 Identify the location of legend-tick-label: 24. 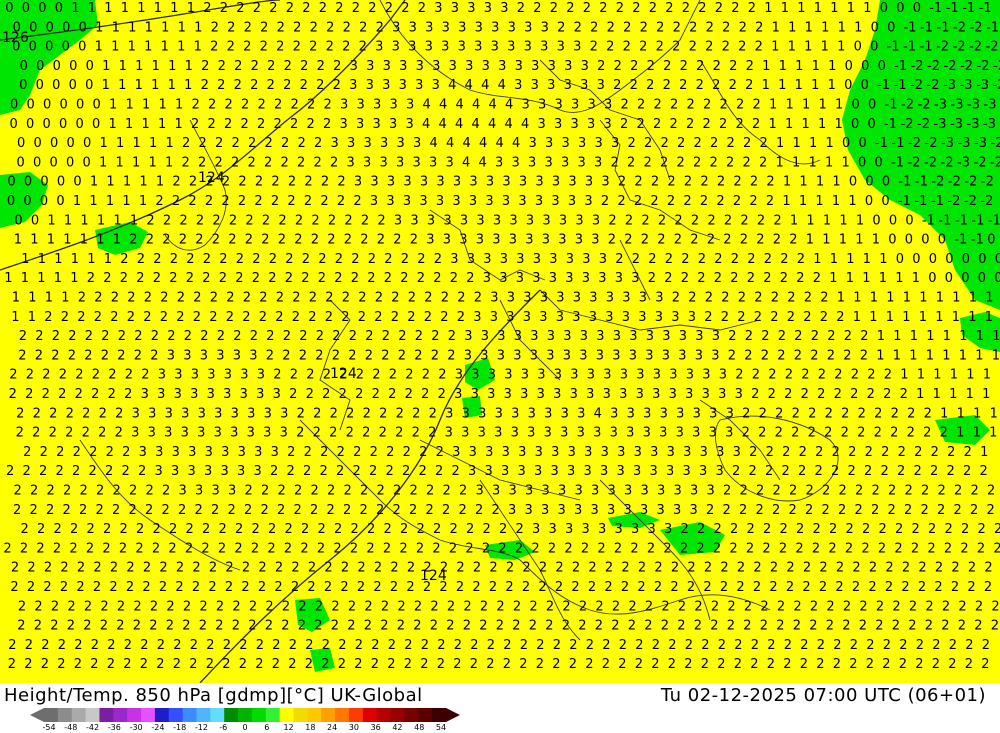
(332, 727).